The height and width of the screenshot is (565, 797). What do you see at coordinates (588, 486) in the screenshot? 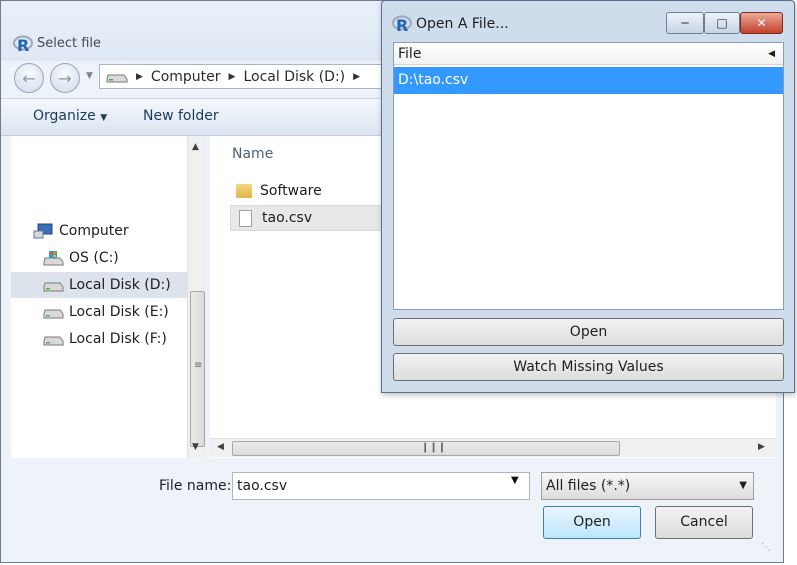
I see `file-type-value: All files (*.*)` at bounding box center [588, 486].